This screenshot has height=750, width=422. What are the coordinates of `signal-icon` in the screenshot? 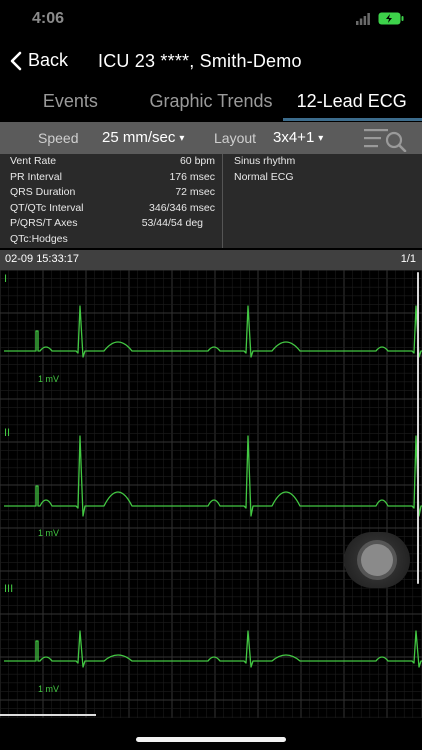 It's located at (363, 18).